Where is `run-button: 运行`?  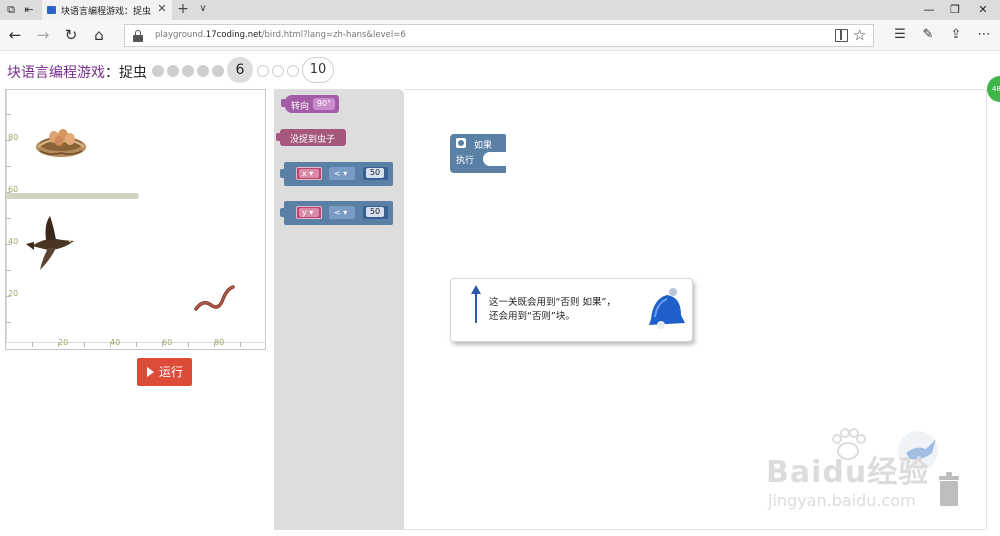 run-button: 运行 is located at coordinates (164, 372).